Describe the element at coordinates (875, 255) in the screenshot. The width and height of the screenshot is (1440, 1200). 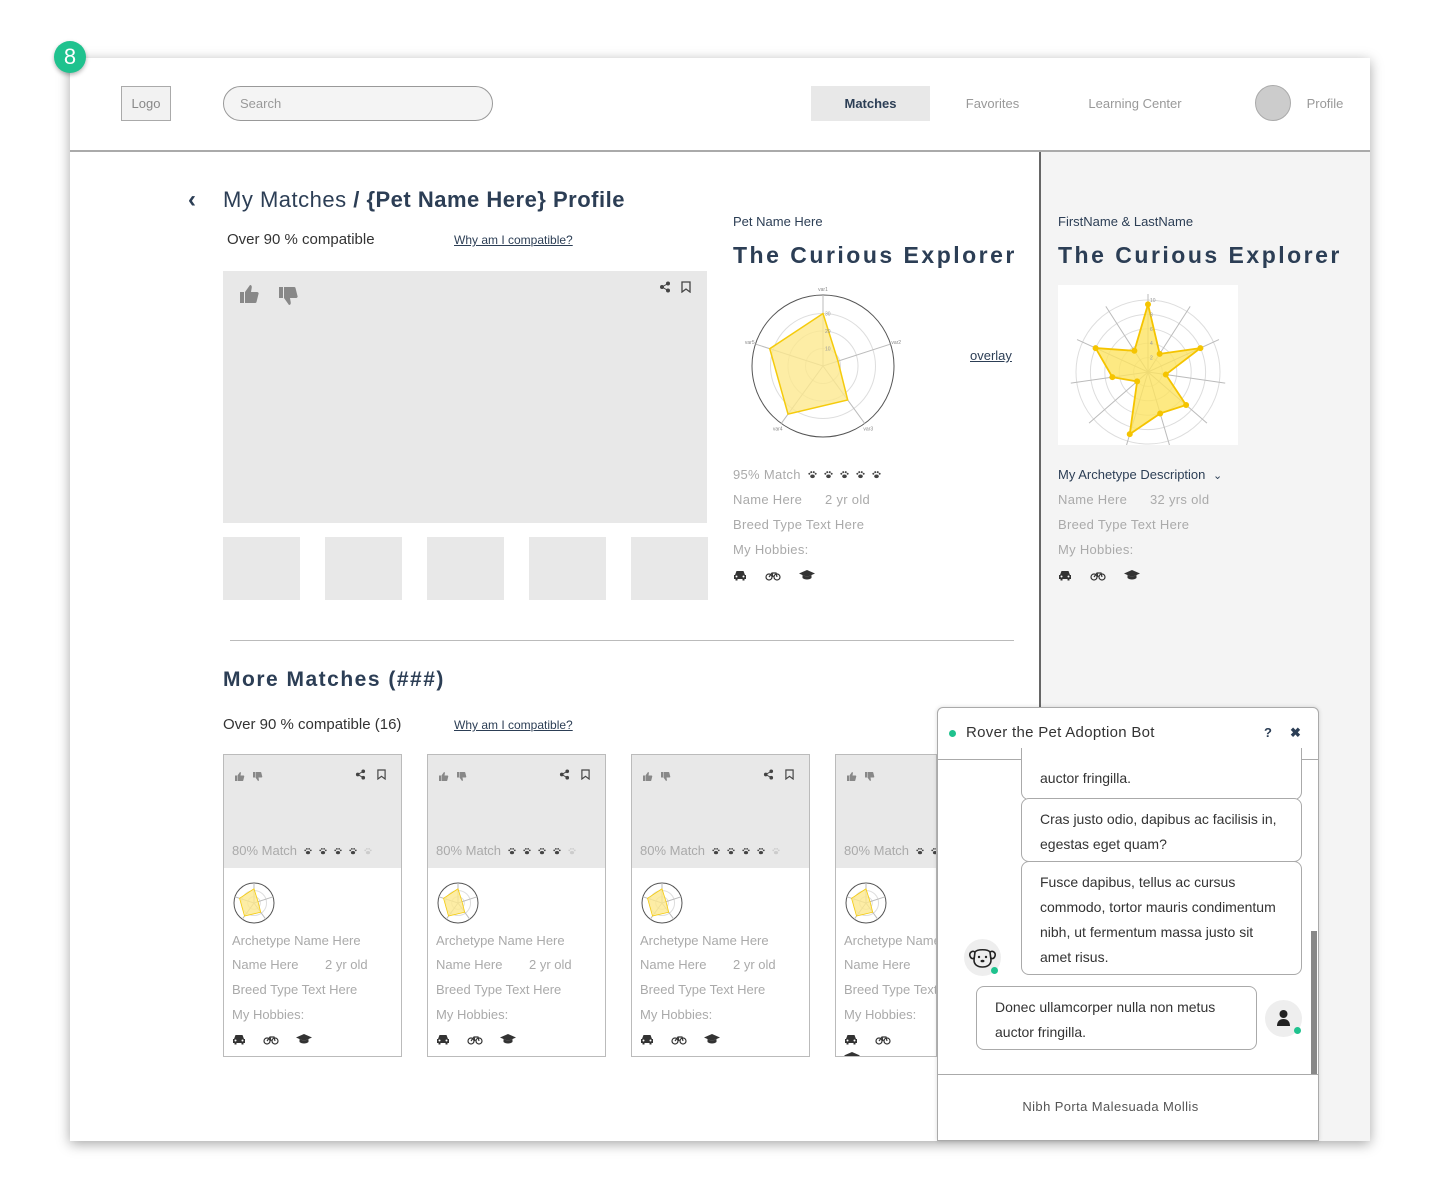
I see `pet-archetype-title: The Curious Explorer` at that location.